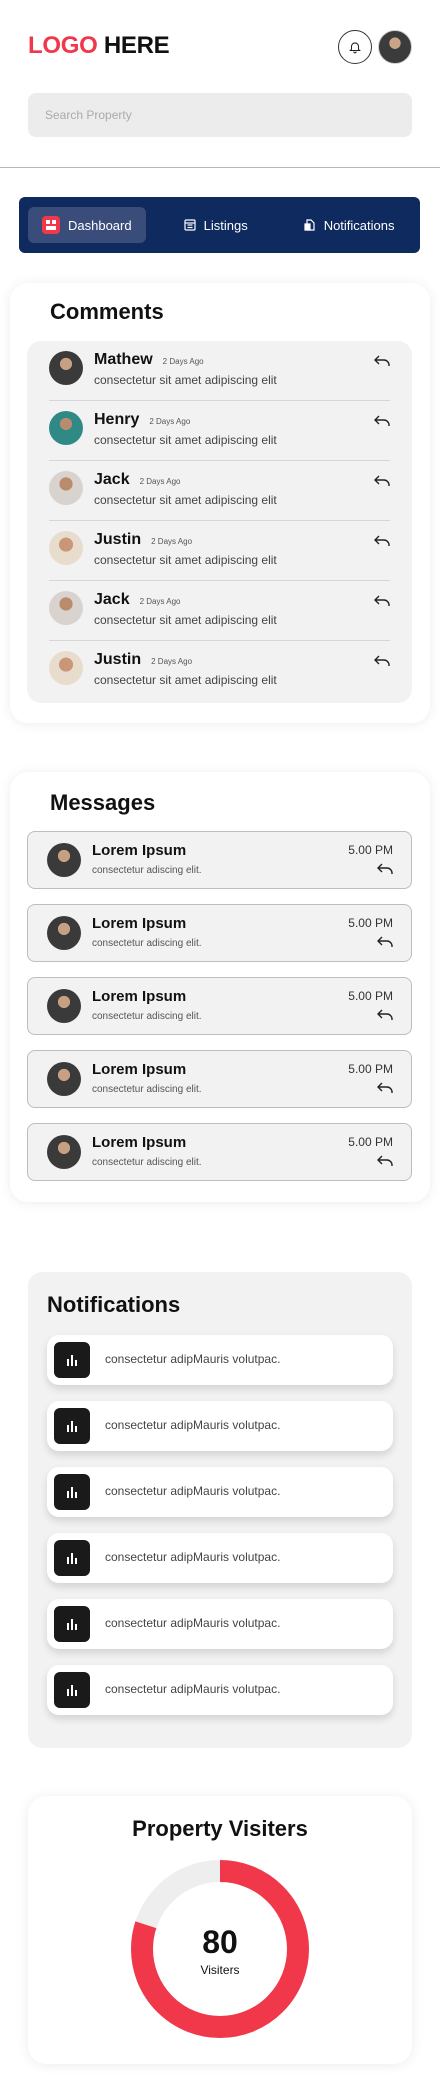  Describe the element at coordinates (117, 419) in the screenshot. I see `comment-author: Henry` at that location.